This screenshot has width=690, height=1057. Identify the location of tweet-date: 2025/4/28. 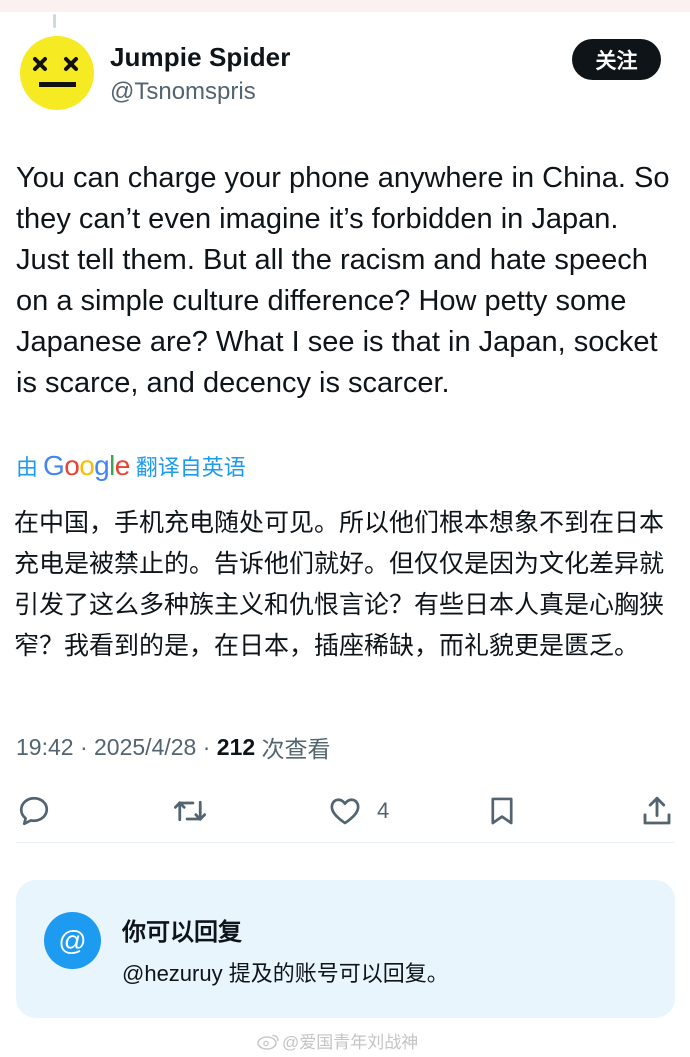
(145, 747).